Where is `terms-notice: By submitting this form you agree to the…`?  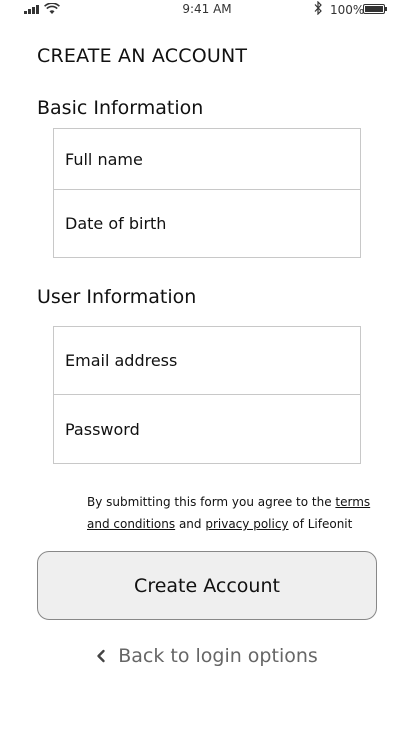 terms-notice: By submitting this form you agree to the… is located at coordinates (232, 513).